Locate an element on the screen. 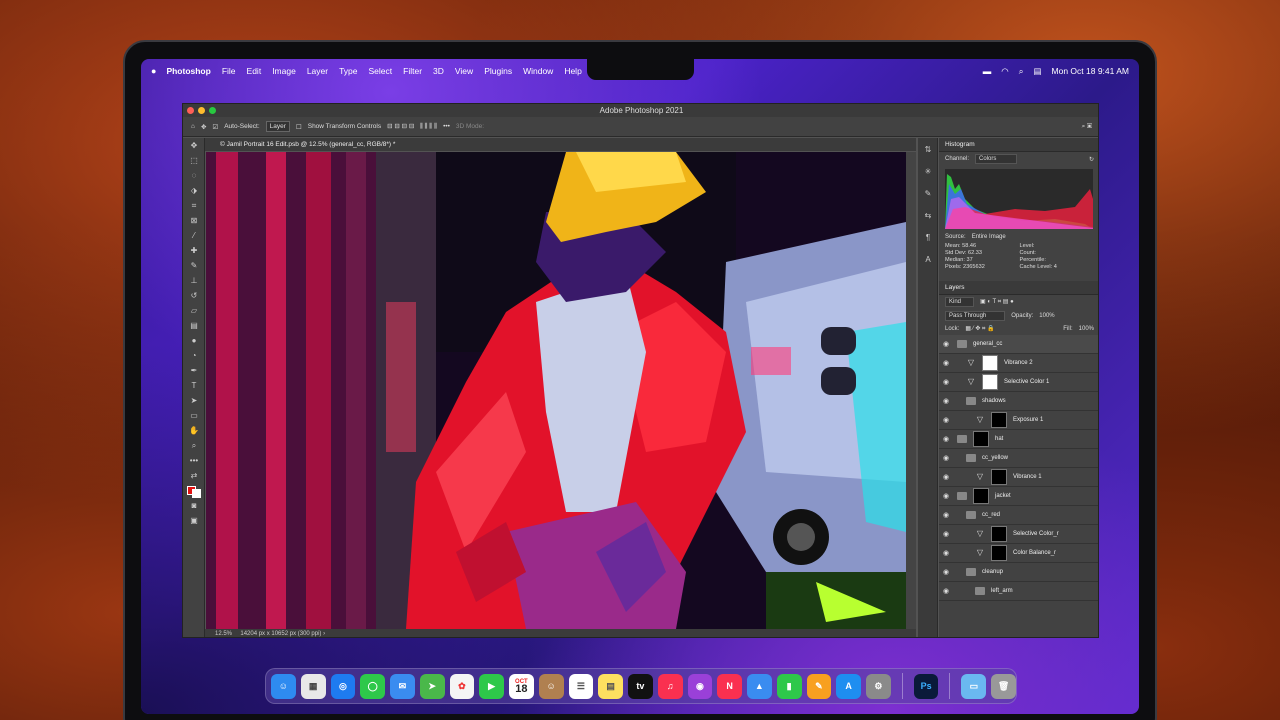 This screenshot has width=1280, height=720. facetime-icon: ▶ is located at coordinates (491, 686).